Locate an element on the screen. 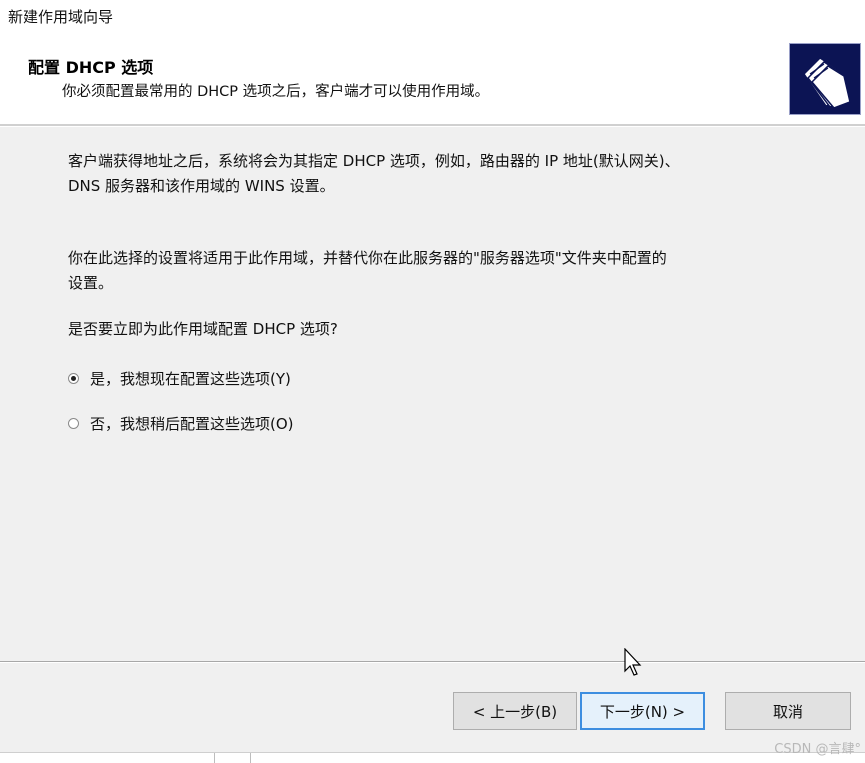 This screenshot has height=763, width=865. back-button-label: < 上一步(B) is located at coordinates (515, 711).